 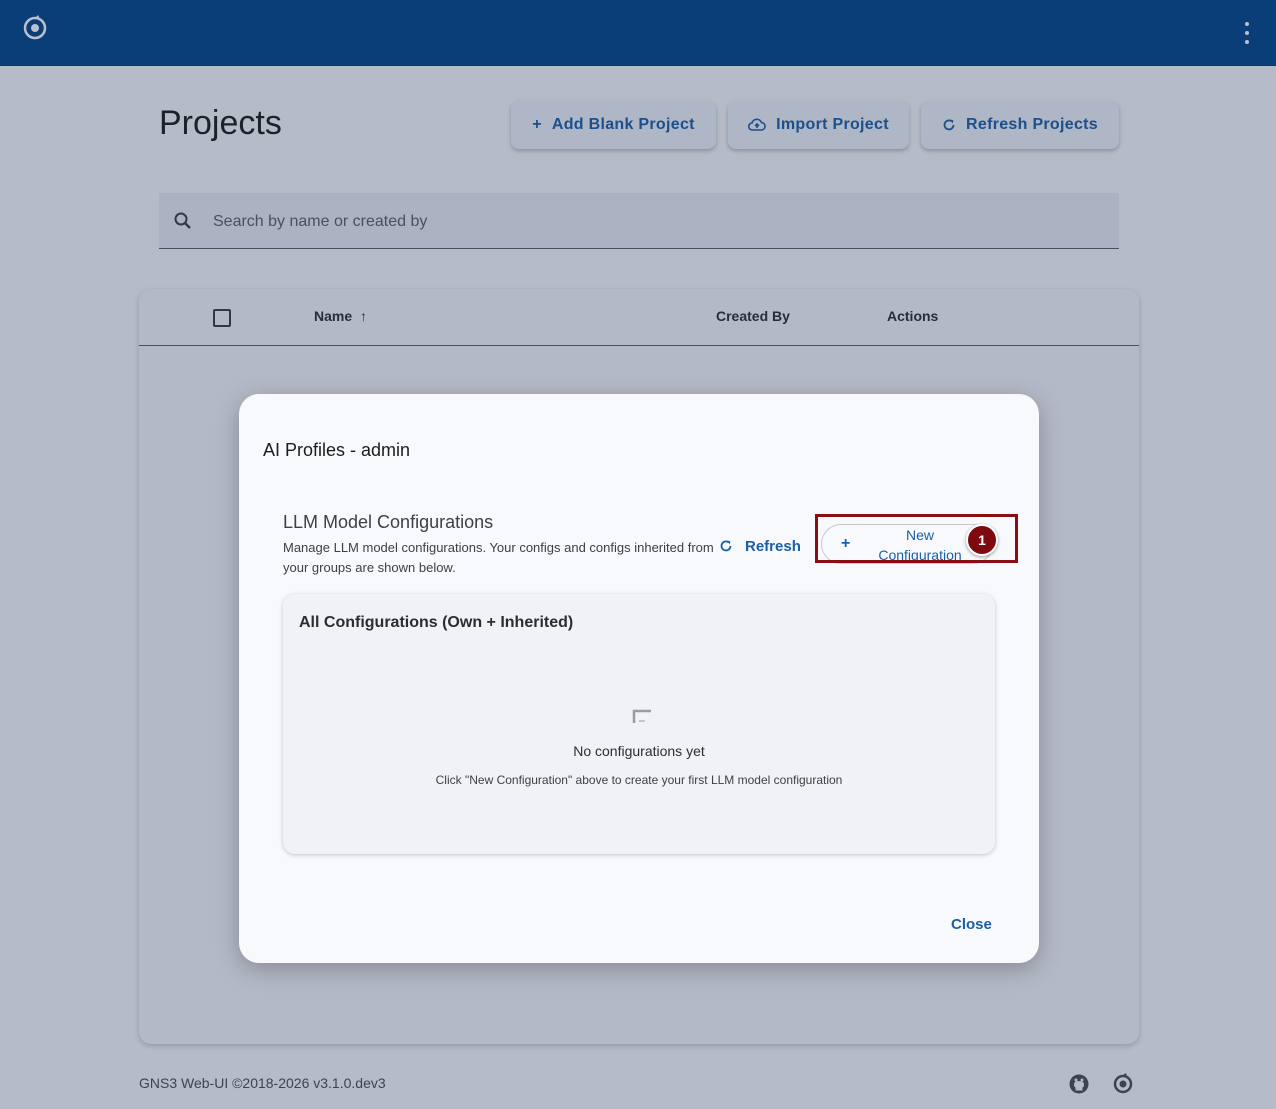 What do you see at coordinates (388, 522) in the screenshot?
I see `section-title: LLM Model Configurations` at bounding box center [388, 522].